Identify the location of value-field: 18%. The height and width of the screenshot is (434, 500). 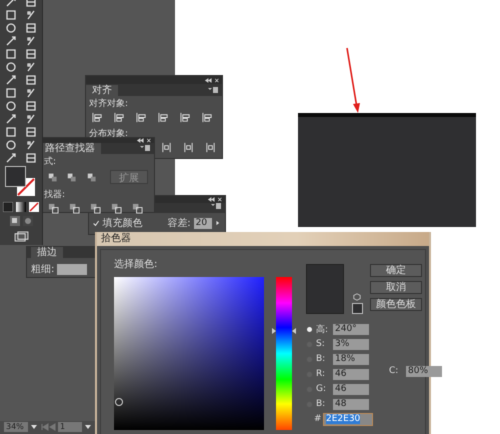
(351, 359).